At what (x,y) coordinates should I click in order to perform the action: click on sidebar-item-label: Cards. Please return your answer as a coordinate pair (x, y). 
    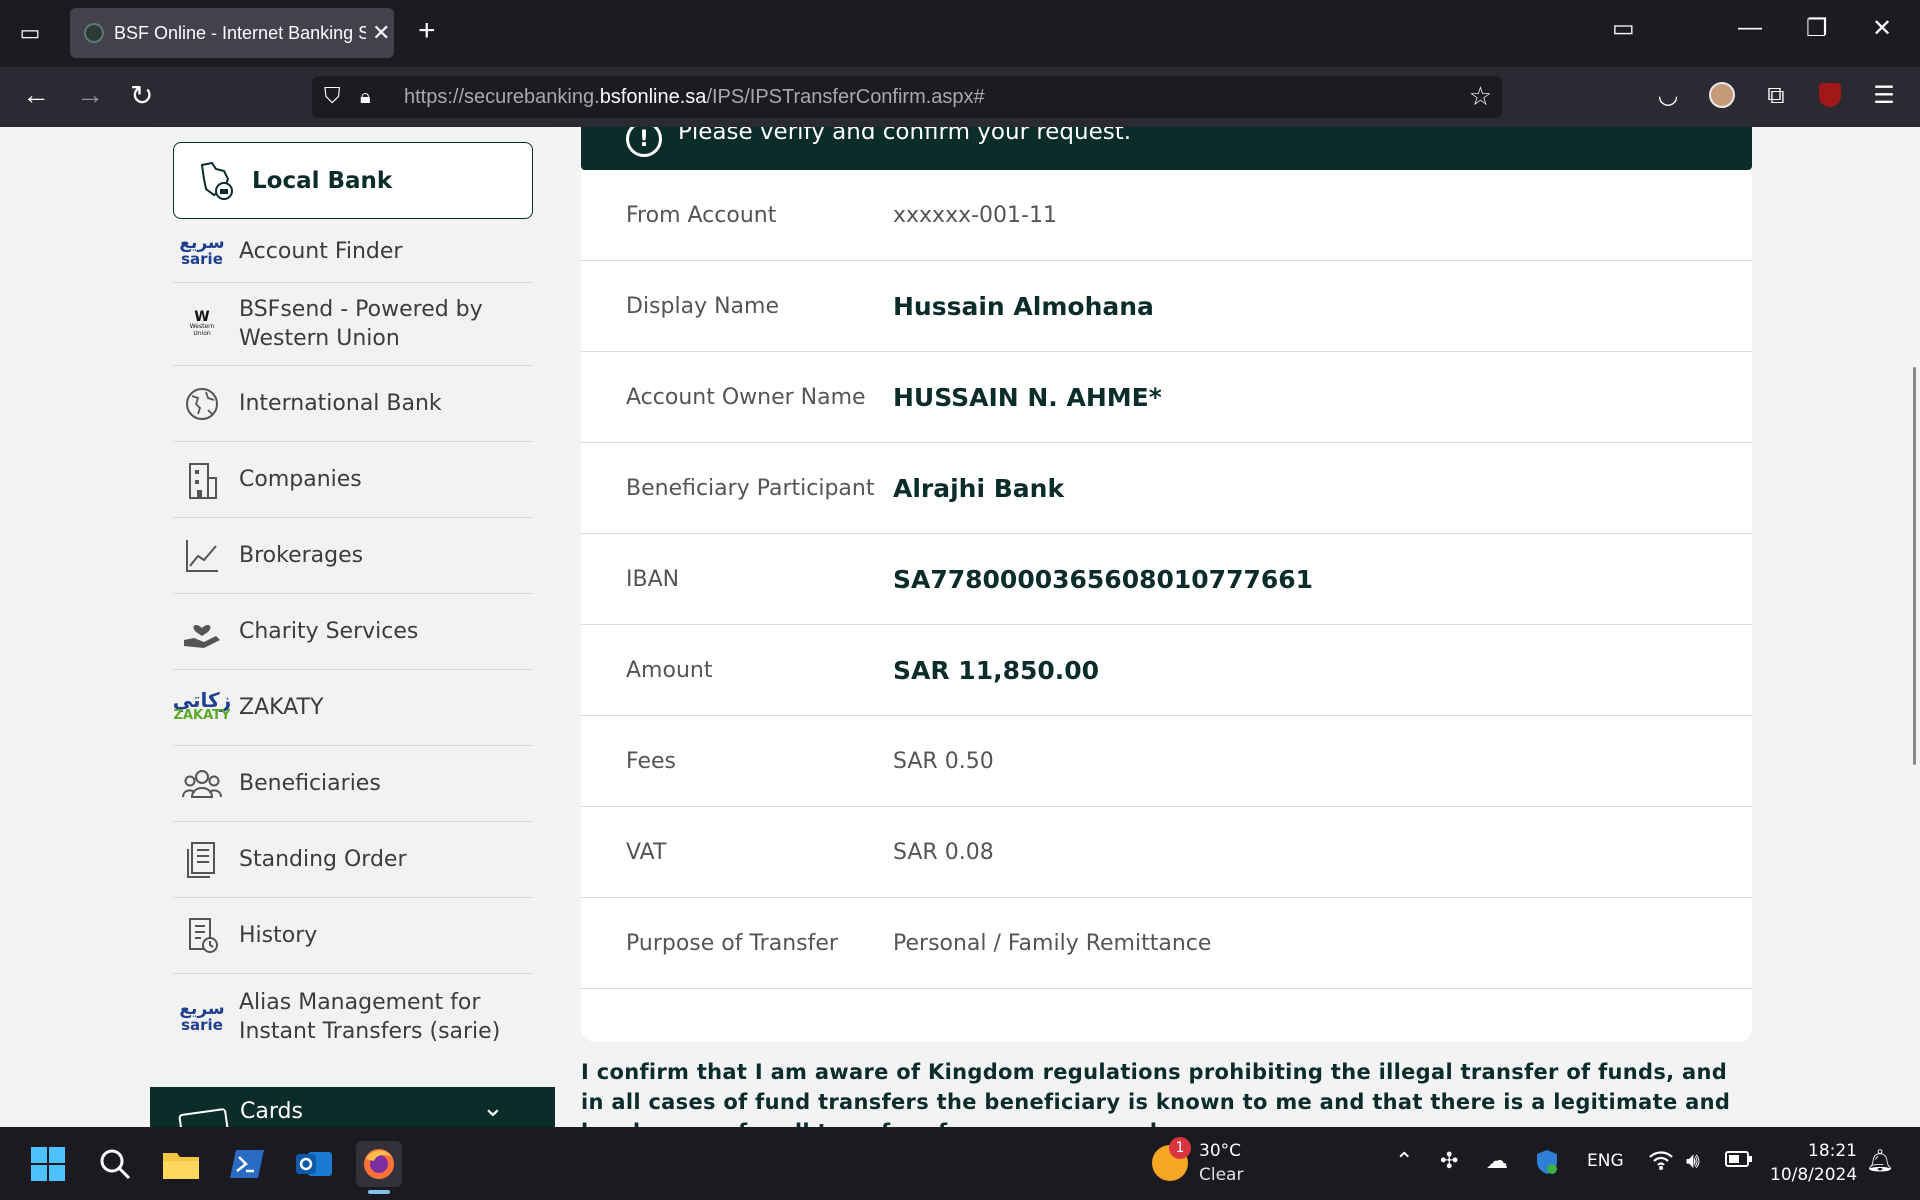
    Looking at the image, I should click on (271, 1111).